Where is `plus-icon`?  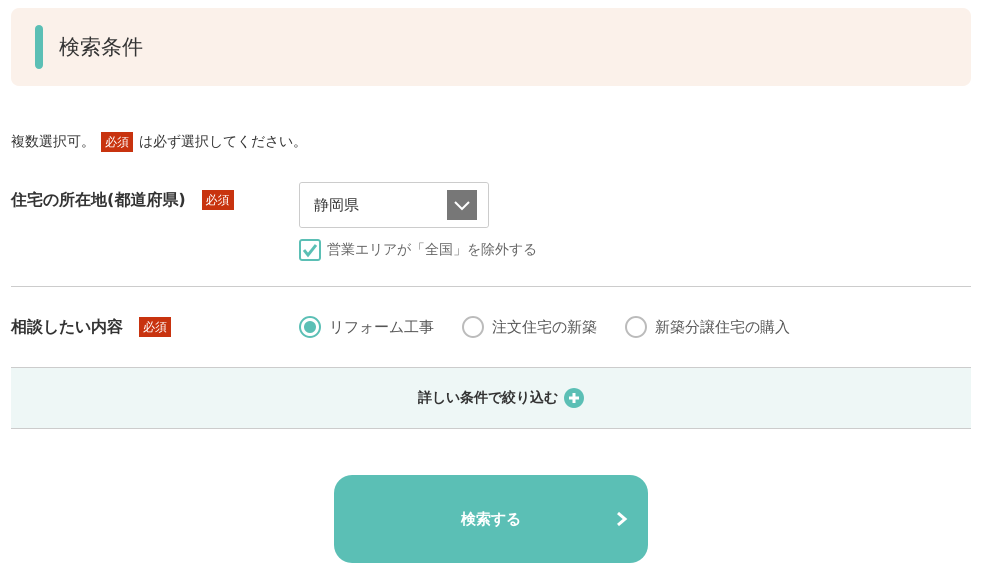
plus-icon is located at coordinates (574, 398).